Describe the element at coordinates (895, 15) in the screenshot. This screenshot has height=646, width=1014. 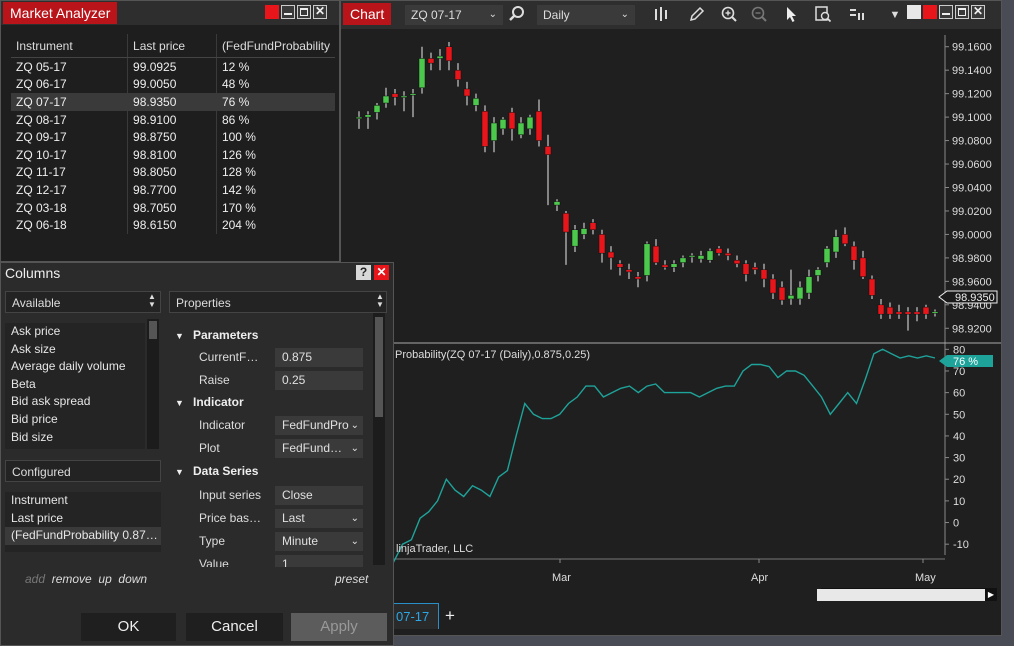
I see `dropdown-arrow-icon: ▼` at that location.